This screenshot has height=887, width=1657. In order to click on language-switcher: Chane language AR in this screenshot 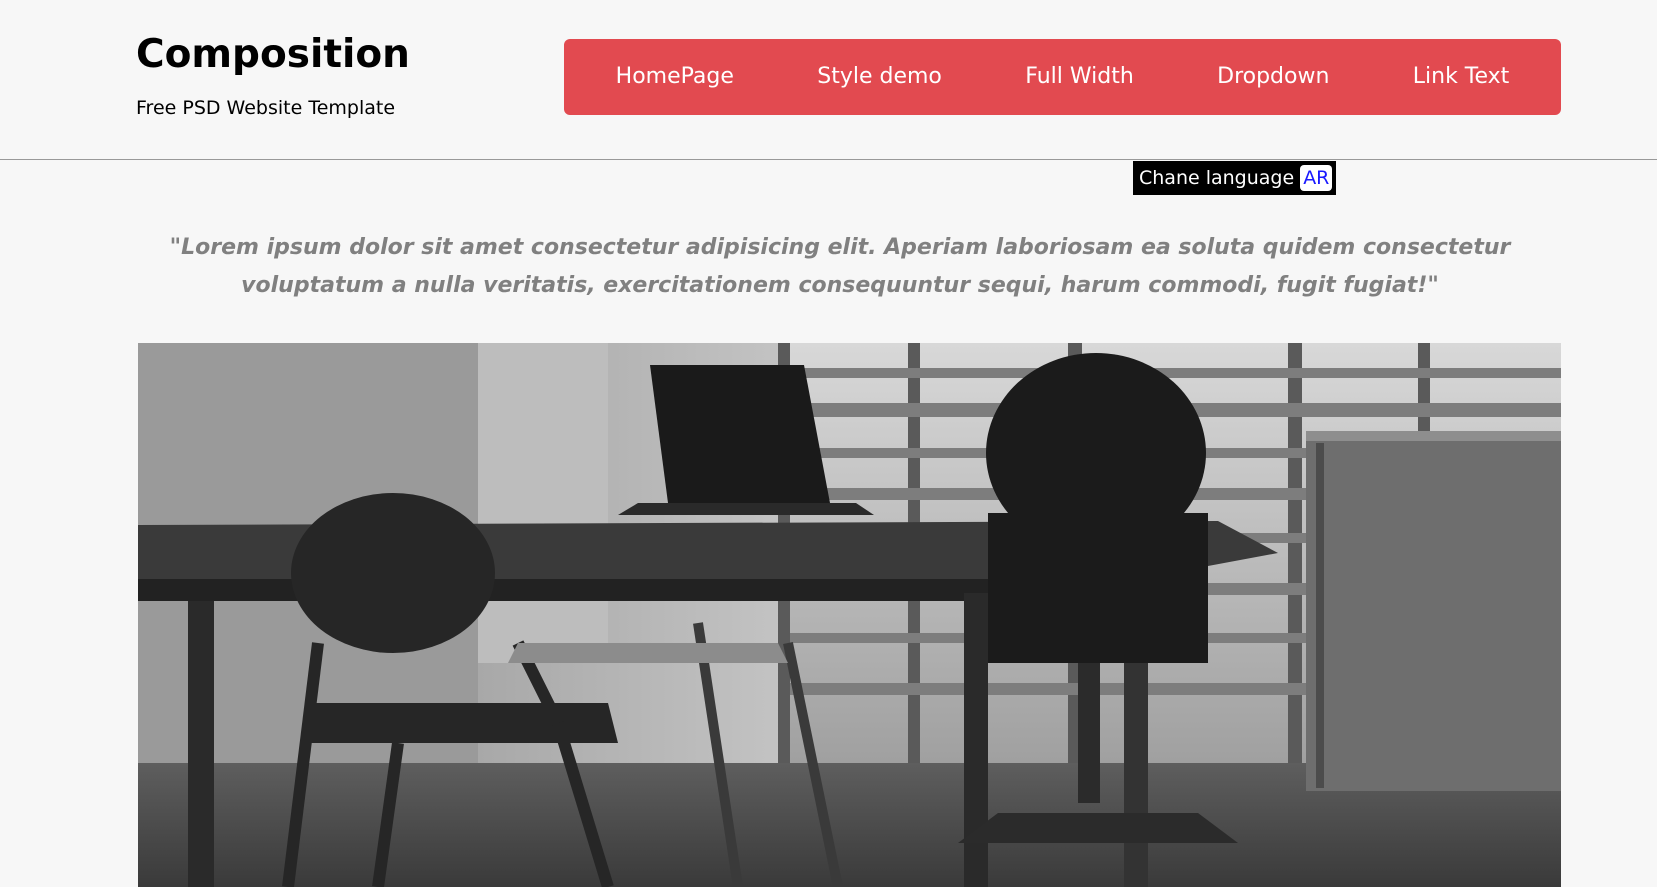, I will do `click(1235, 178)`.